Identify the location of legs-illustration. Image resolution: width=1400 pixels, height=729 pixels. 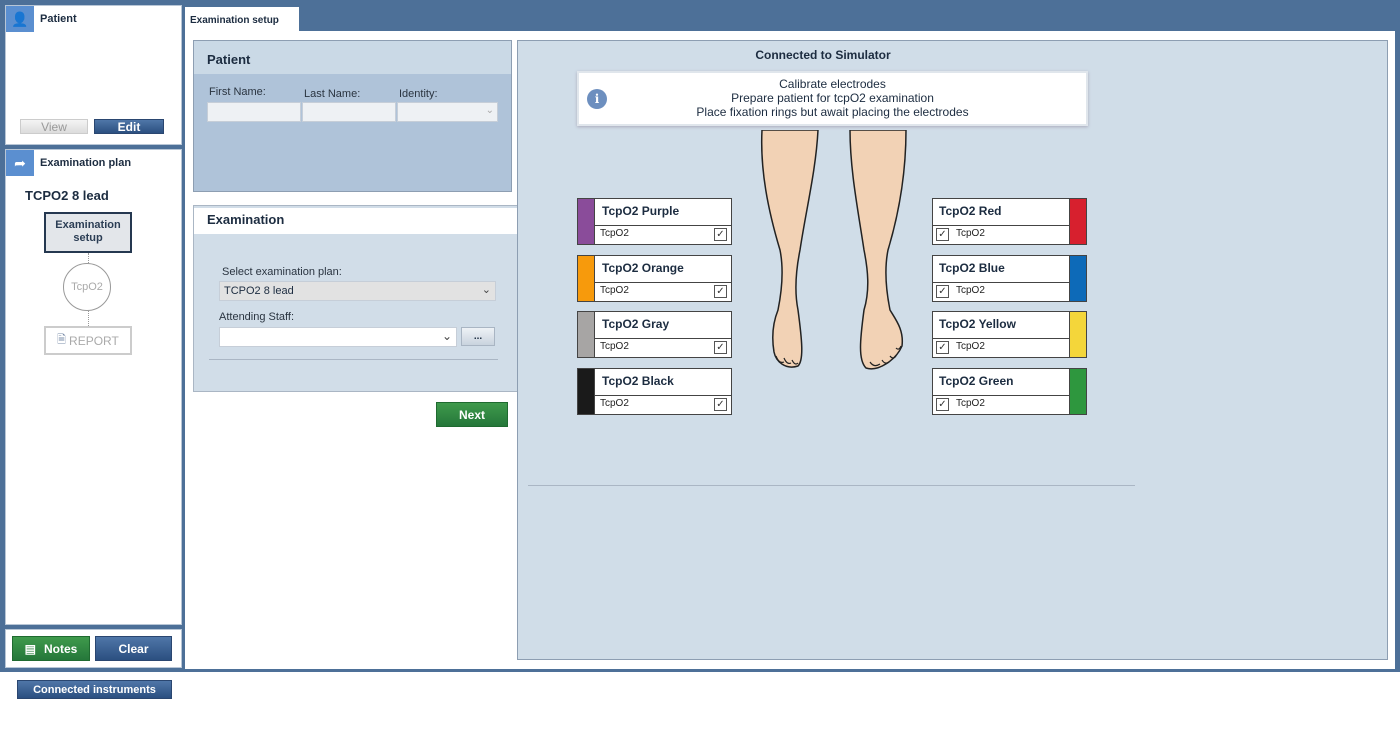
(833, 250).